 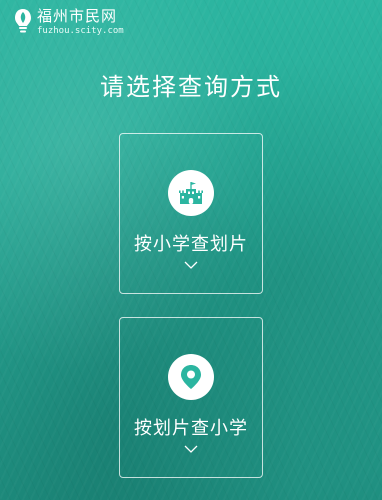 I want to click on pin-icon-circle, so click(x=191, y=377).